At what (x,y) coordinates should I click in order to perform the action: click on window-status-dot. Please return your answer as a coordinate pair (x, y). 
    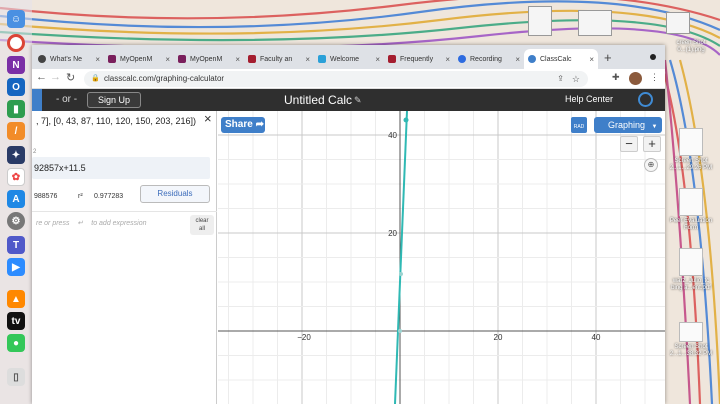
    Looking at the image, I should click on (653, 57).